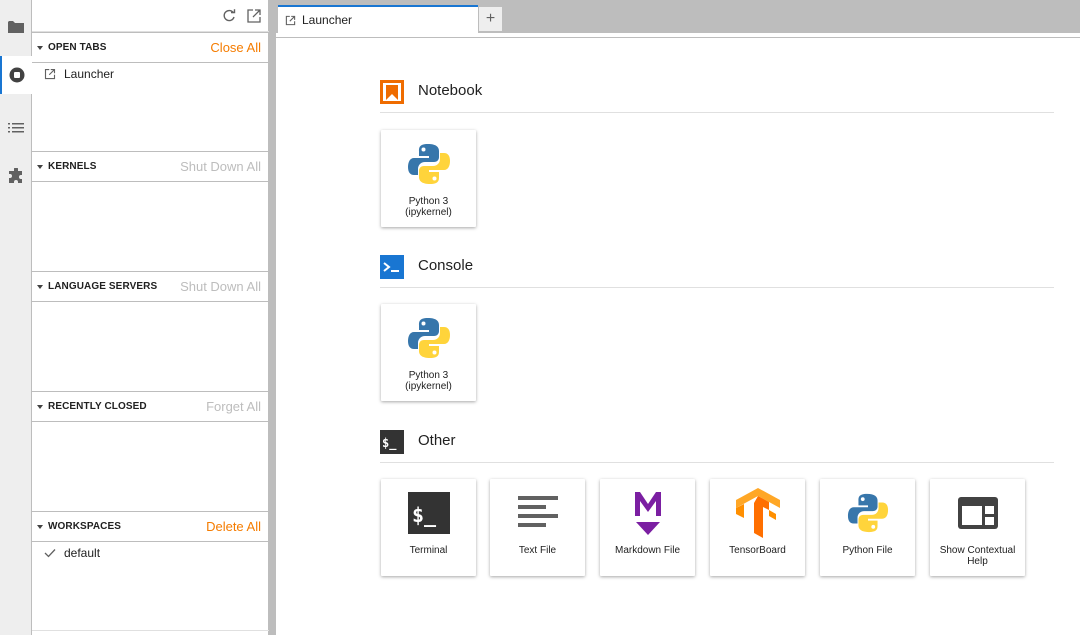 The width and height of the screenshot is (1080, 635). What do you see at coordinates (72, 166) in the screenshot?
I see `section-title: KERNELS` at bounding box center [72, 166].